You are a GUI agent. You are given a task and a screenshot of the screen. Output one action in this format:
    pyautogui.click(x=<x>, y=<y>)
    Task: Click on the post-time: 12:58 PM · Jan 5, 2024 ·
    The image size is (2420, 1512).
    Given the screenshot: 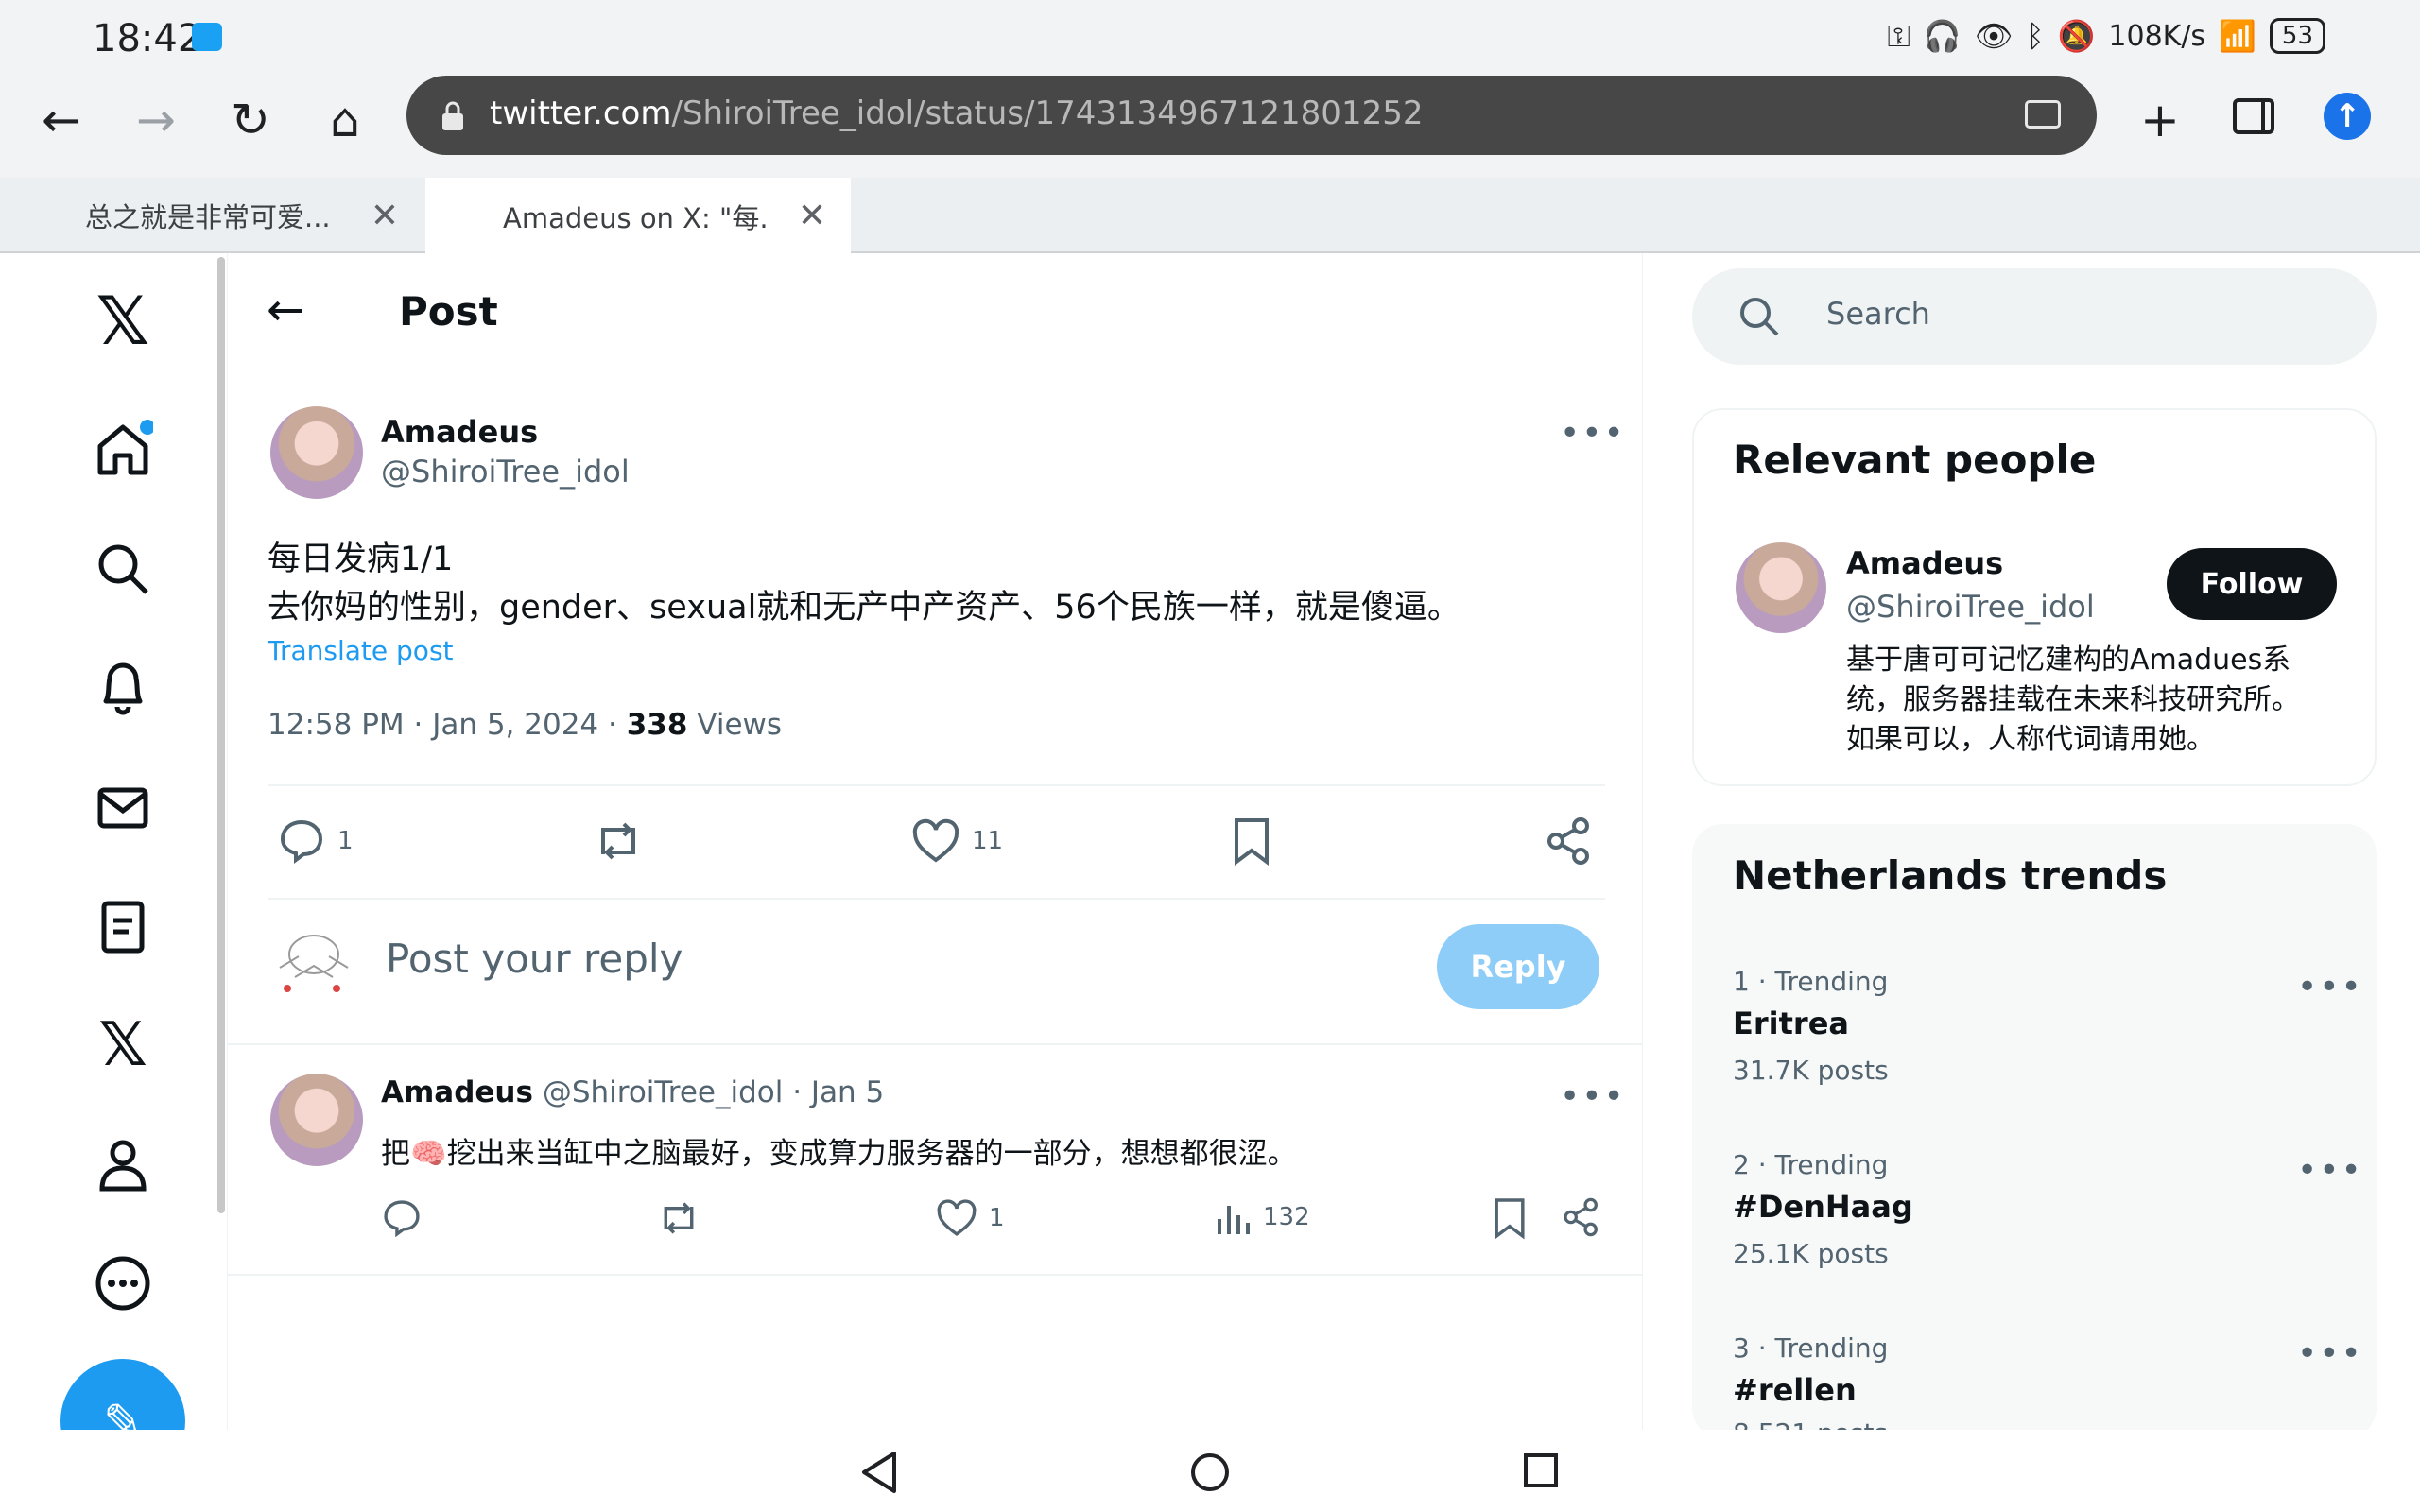 What is the action you would take?
    pyautogui.click(x=447, y=725)
    